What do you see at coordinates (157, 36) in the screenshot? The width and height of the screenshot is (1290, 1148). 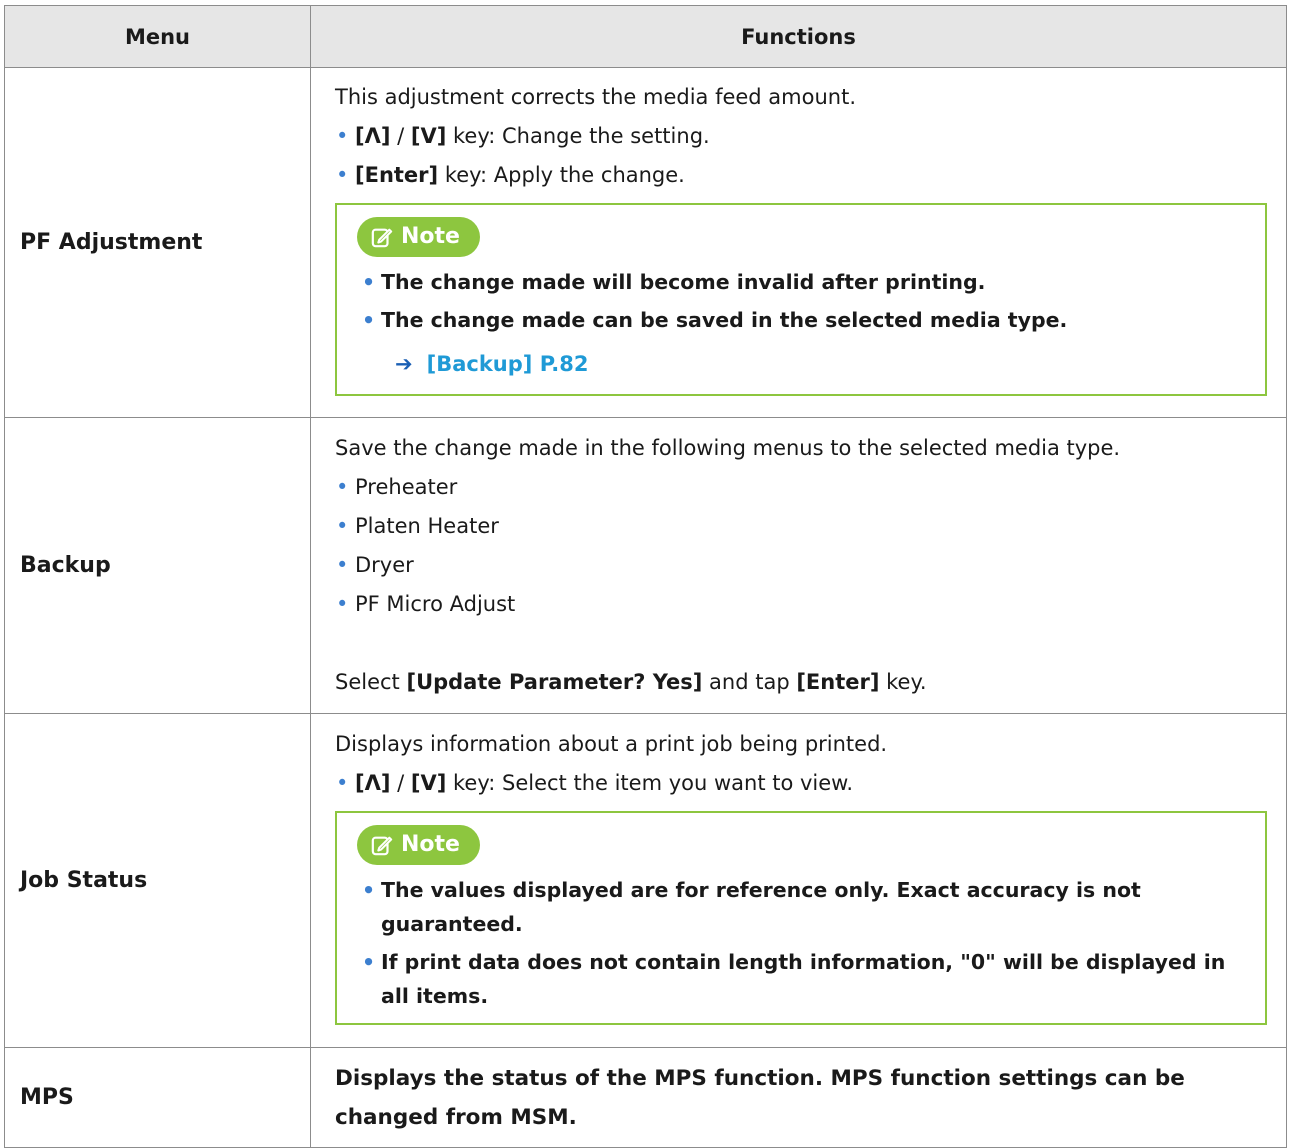 I see `header-menu: Menu` at bounding box center [157, 36].